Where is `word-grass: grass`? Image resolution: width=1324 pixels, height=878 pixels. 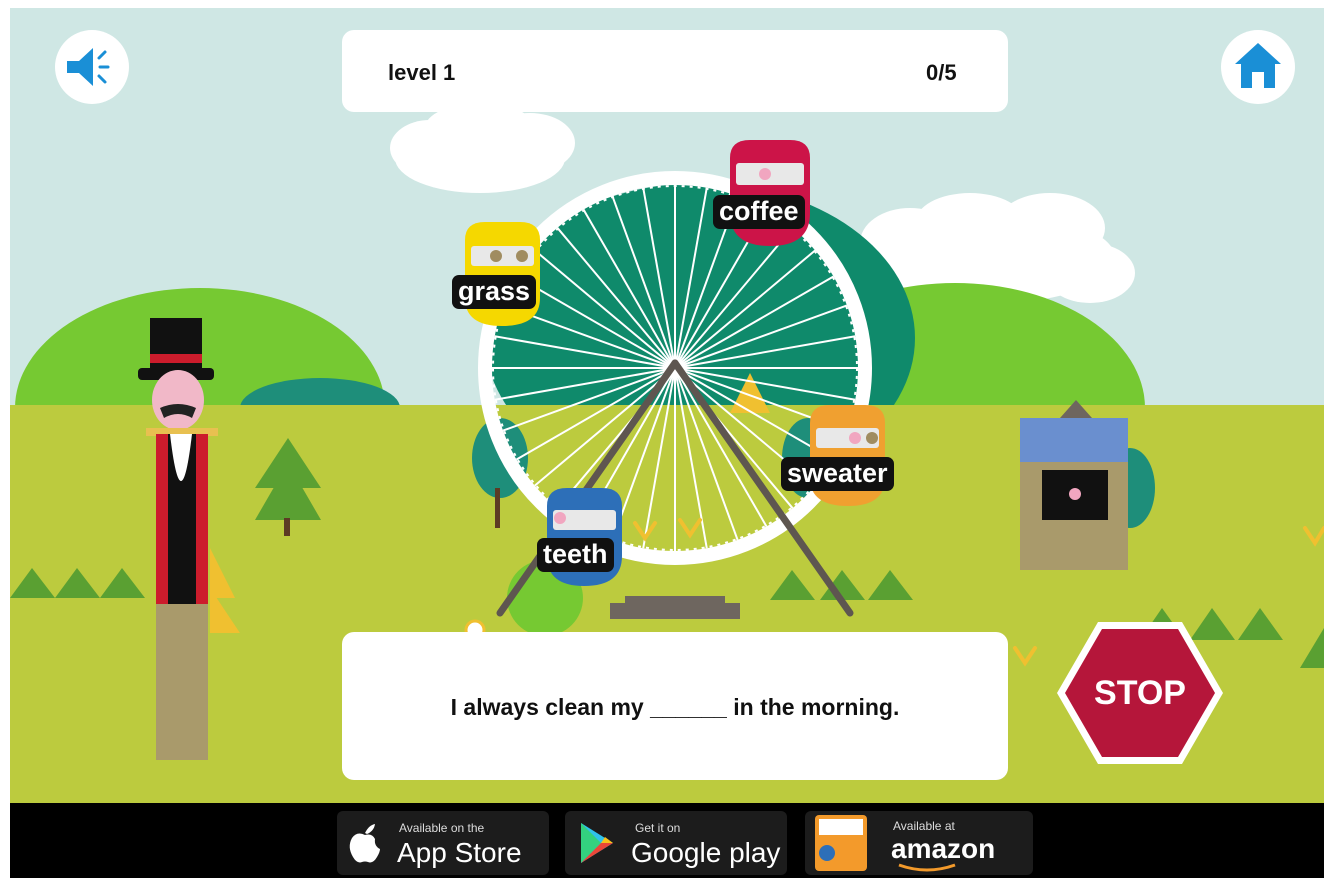 word-grass: grass is located at coordinates (494, 292).